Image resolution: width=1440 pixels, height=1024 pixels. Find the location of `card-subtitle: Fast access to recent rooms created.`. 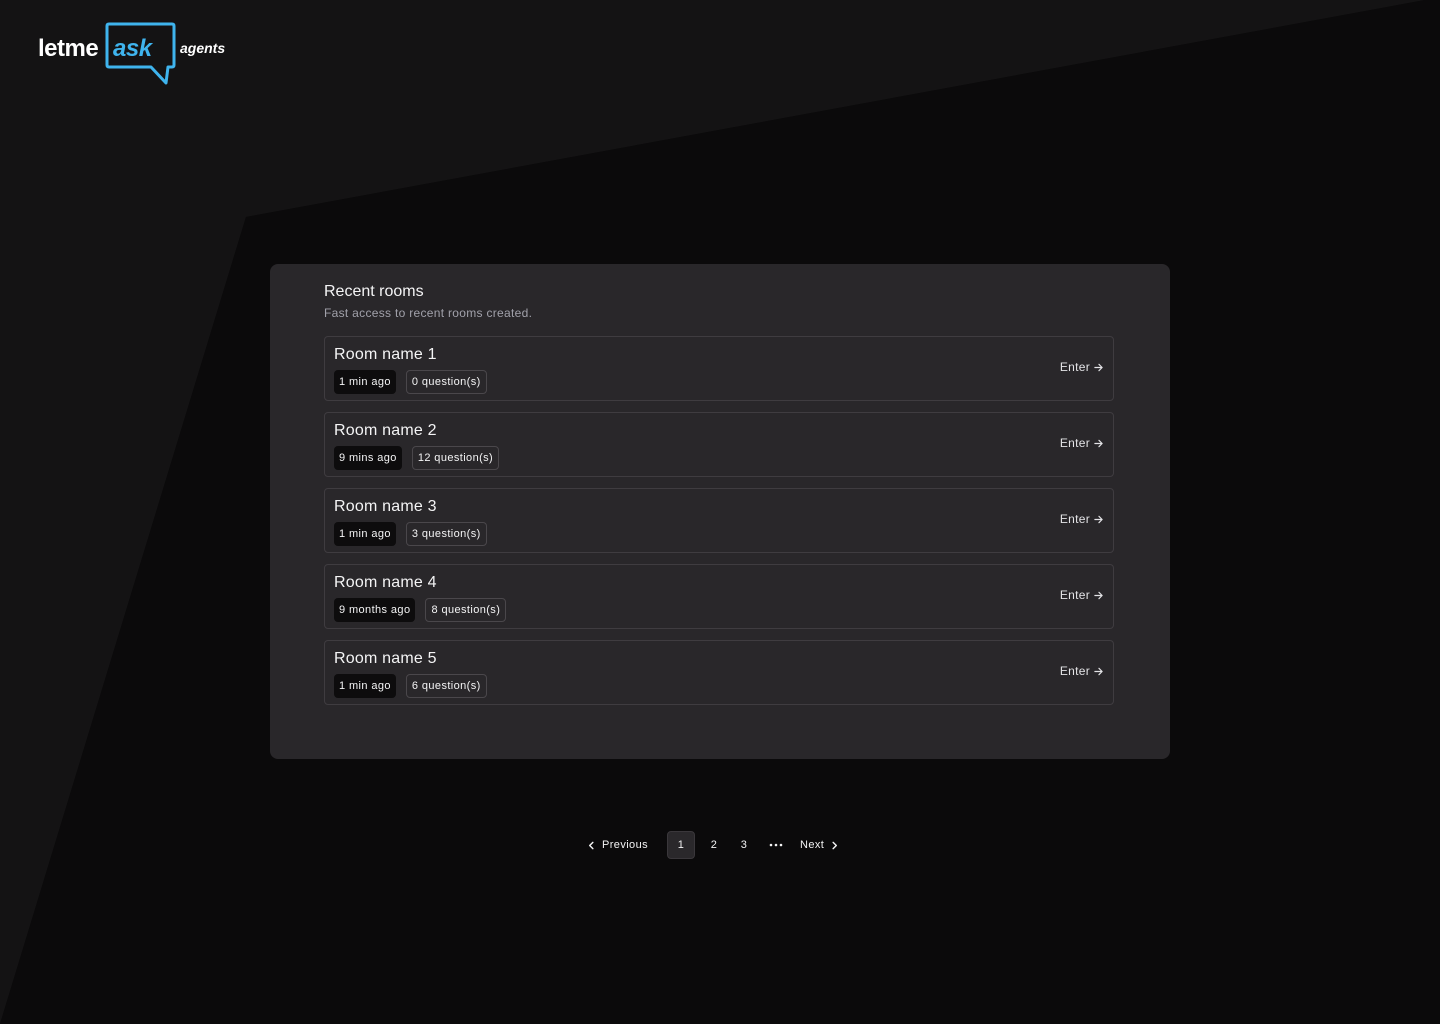

card-subtitle: Fast access to recent rooms created. is located at coordinates (428, 313).